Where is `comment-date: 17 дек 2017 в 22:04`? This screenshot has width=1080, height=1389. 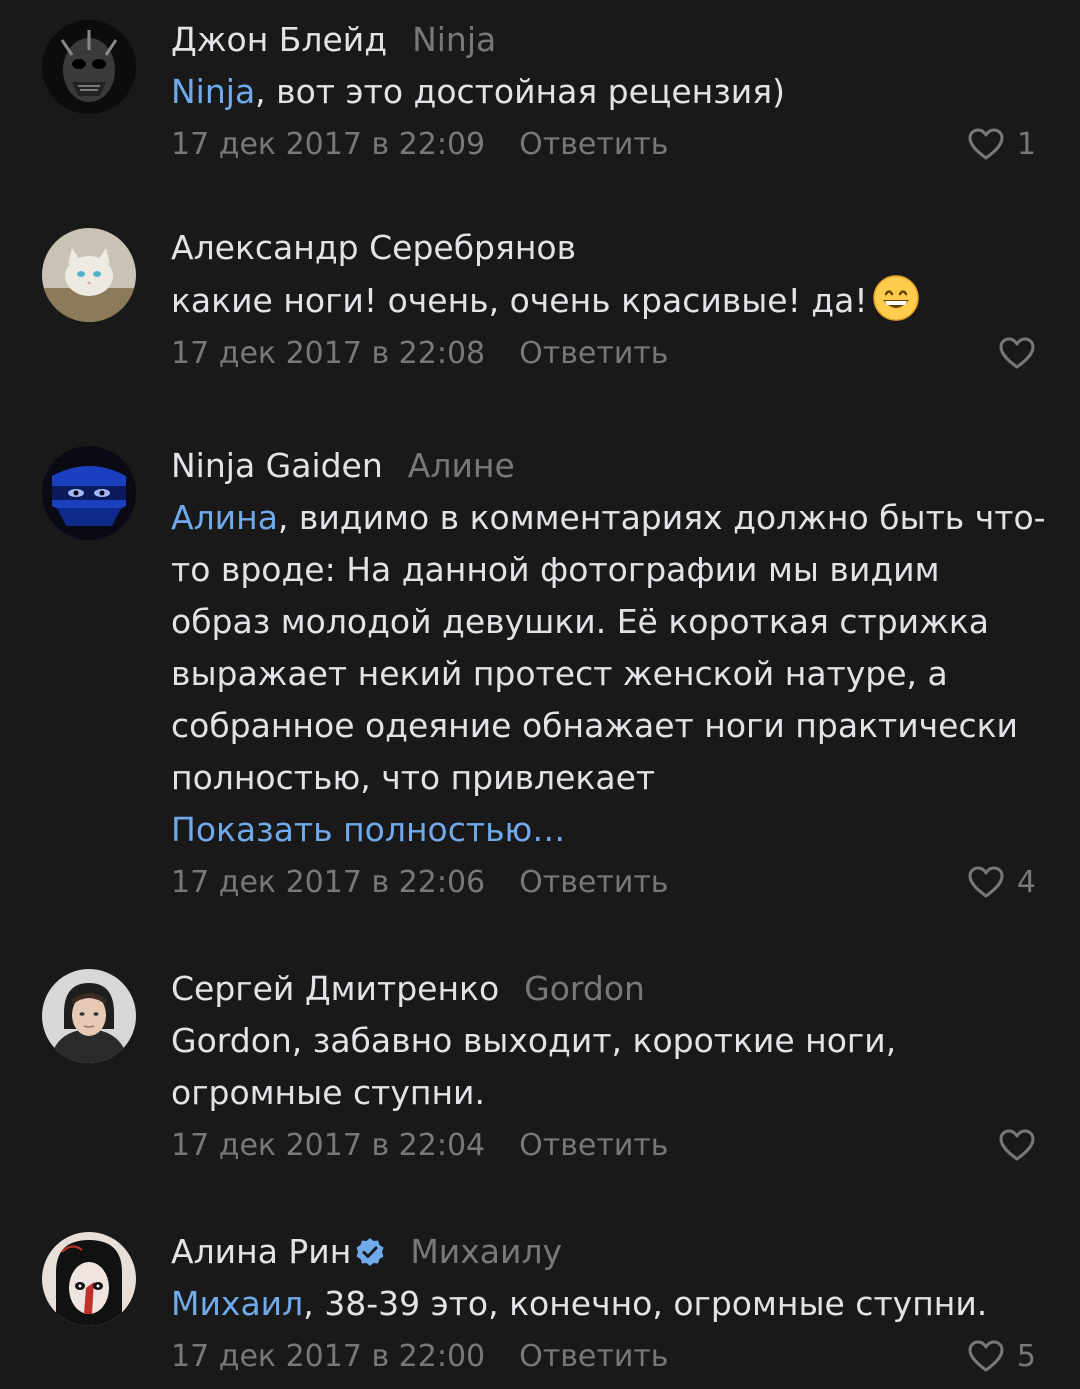
comment-date: 17 дек 2017 в 22:04 is located at coordinates (328, 1145).